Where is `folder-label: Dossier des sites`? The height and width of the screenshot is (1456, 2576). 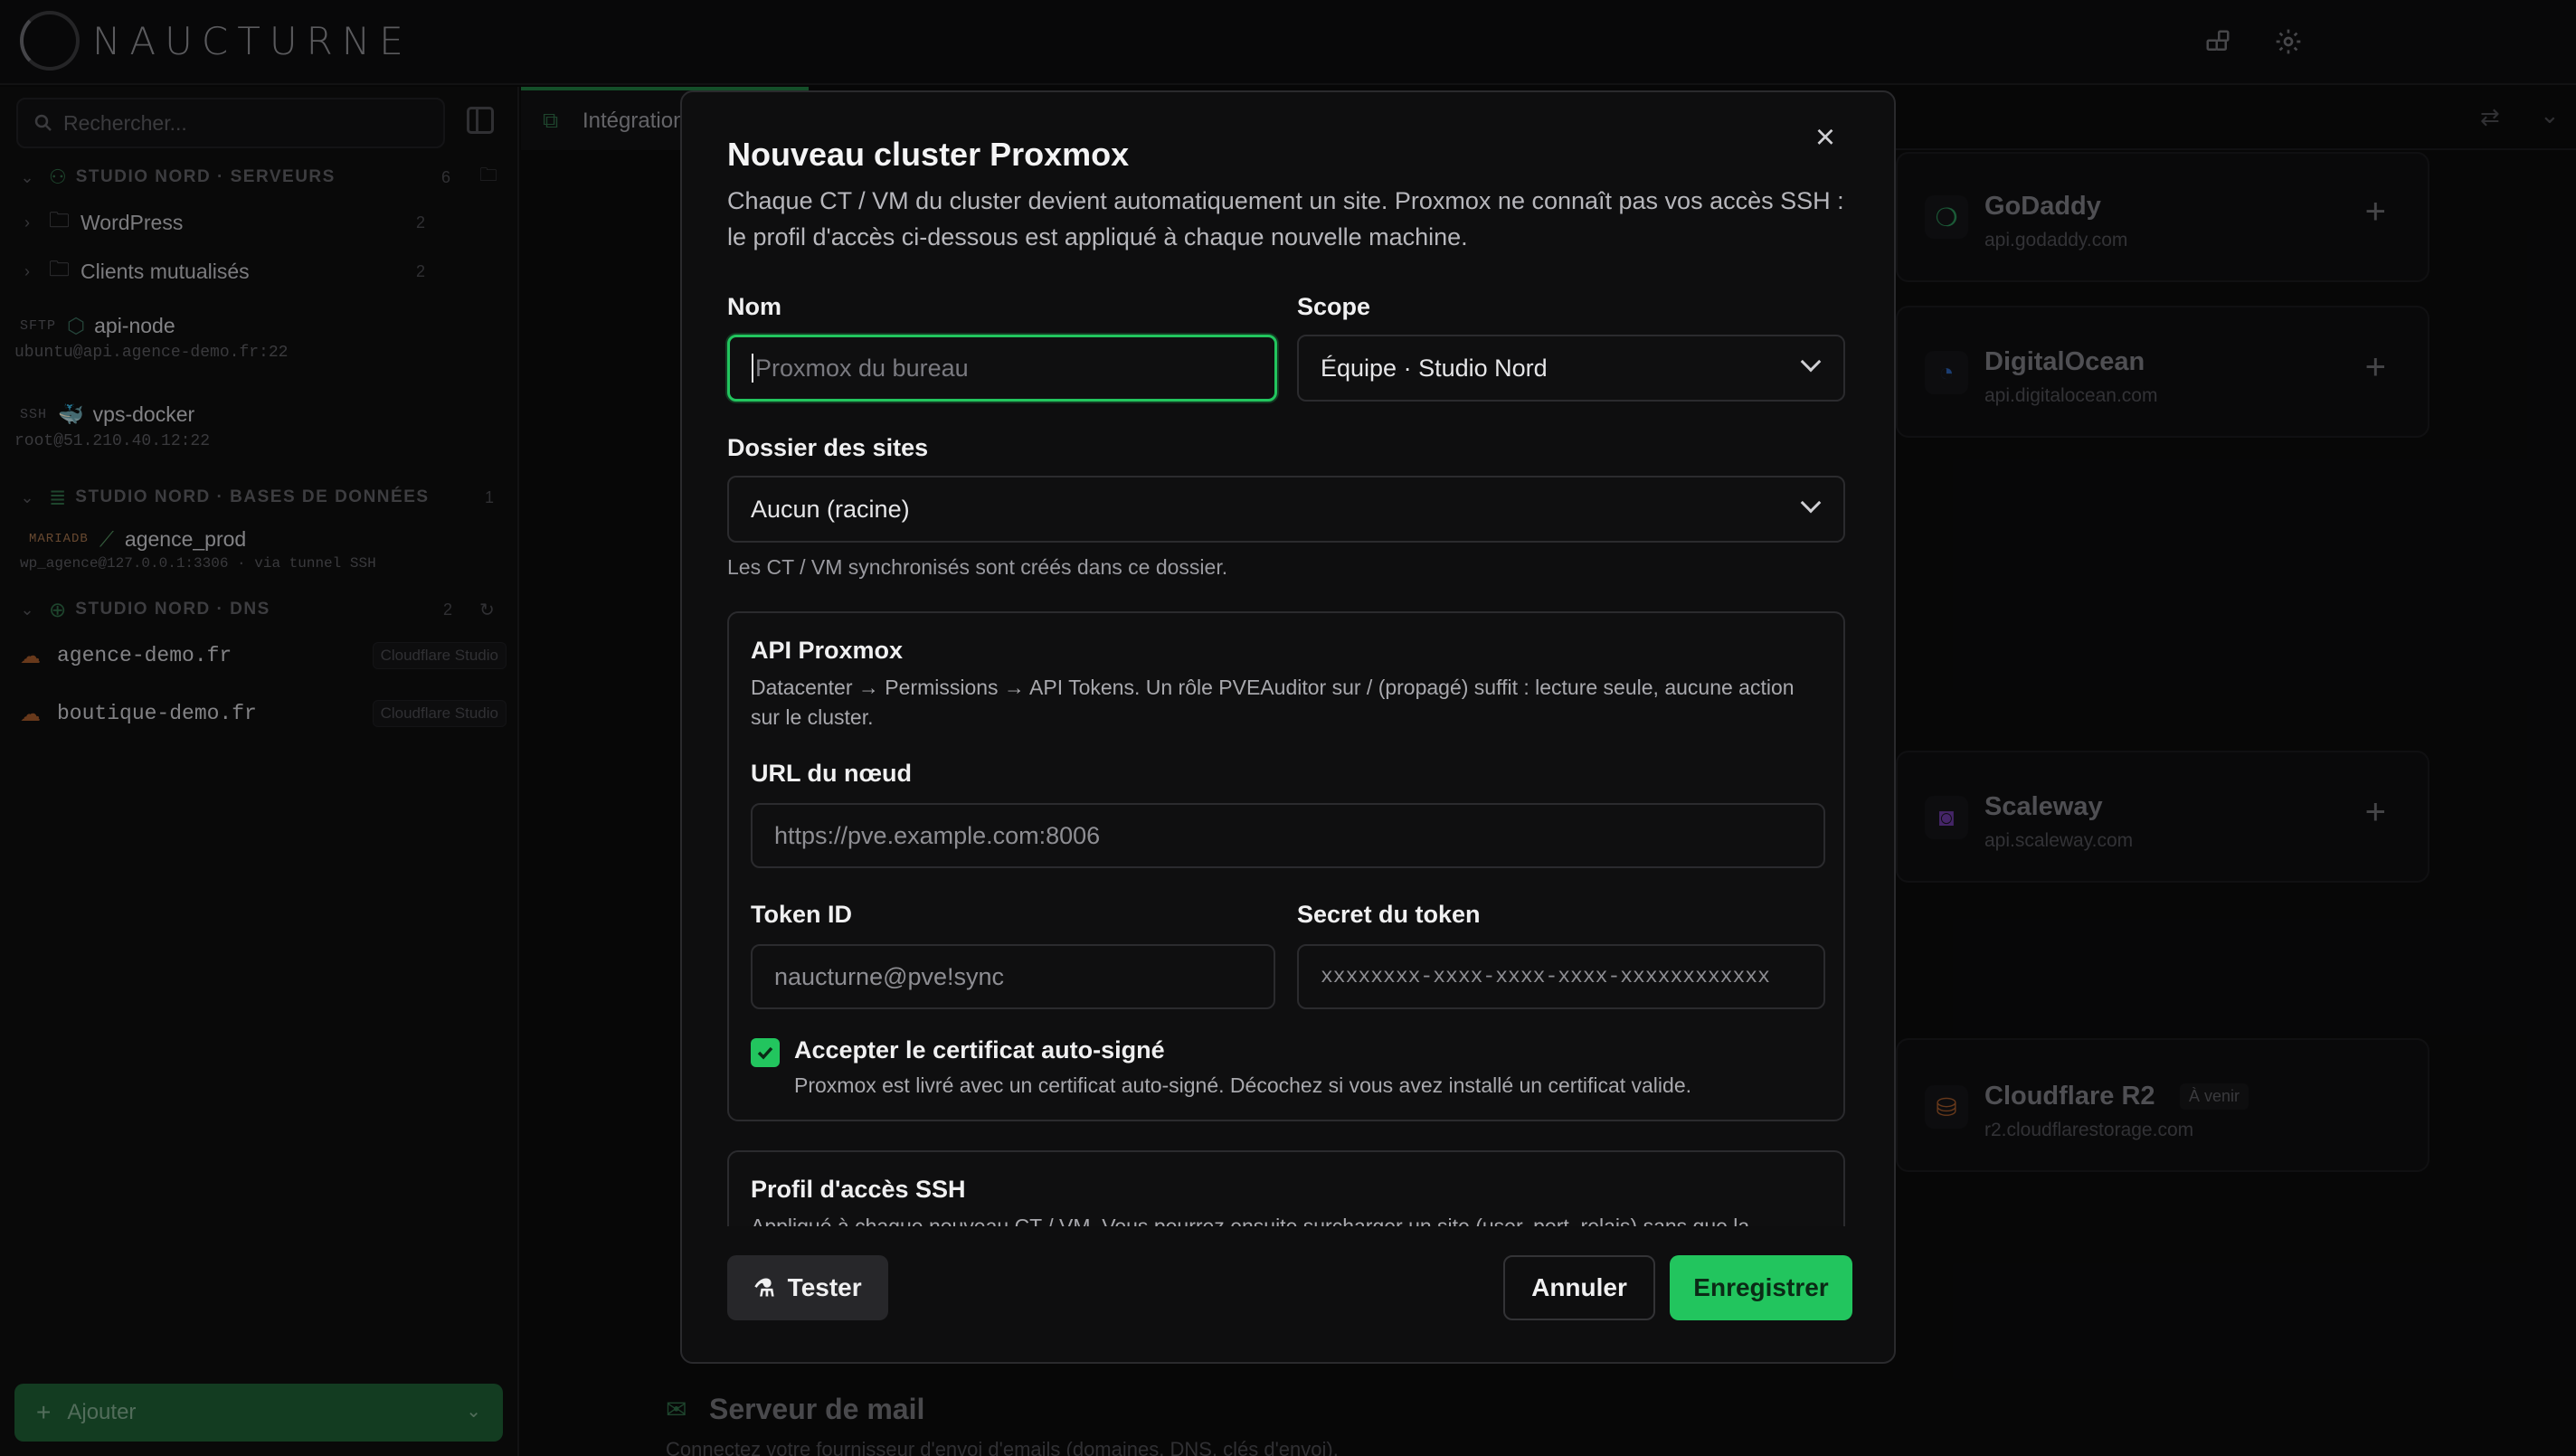
folder-label: Dossier des sites is located at coordinates (828, 447).